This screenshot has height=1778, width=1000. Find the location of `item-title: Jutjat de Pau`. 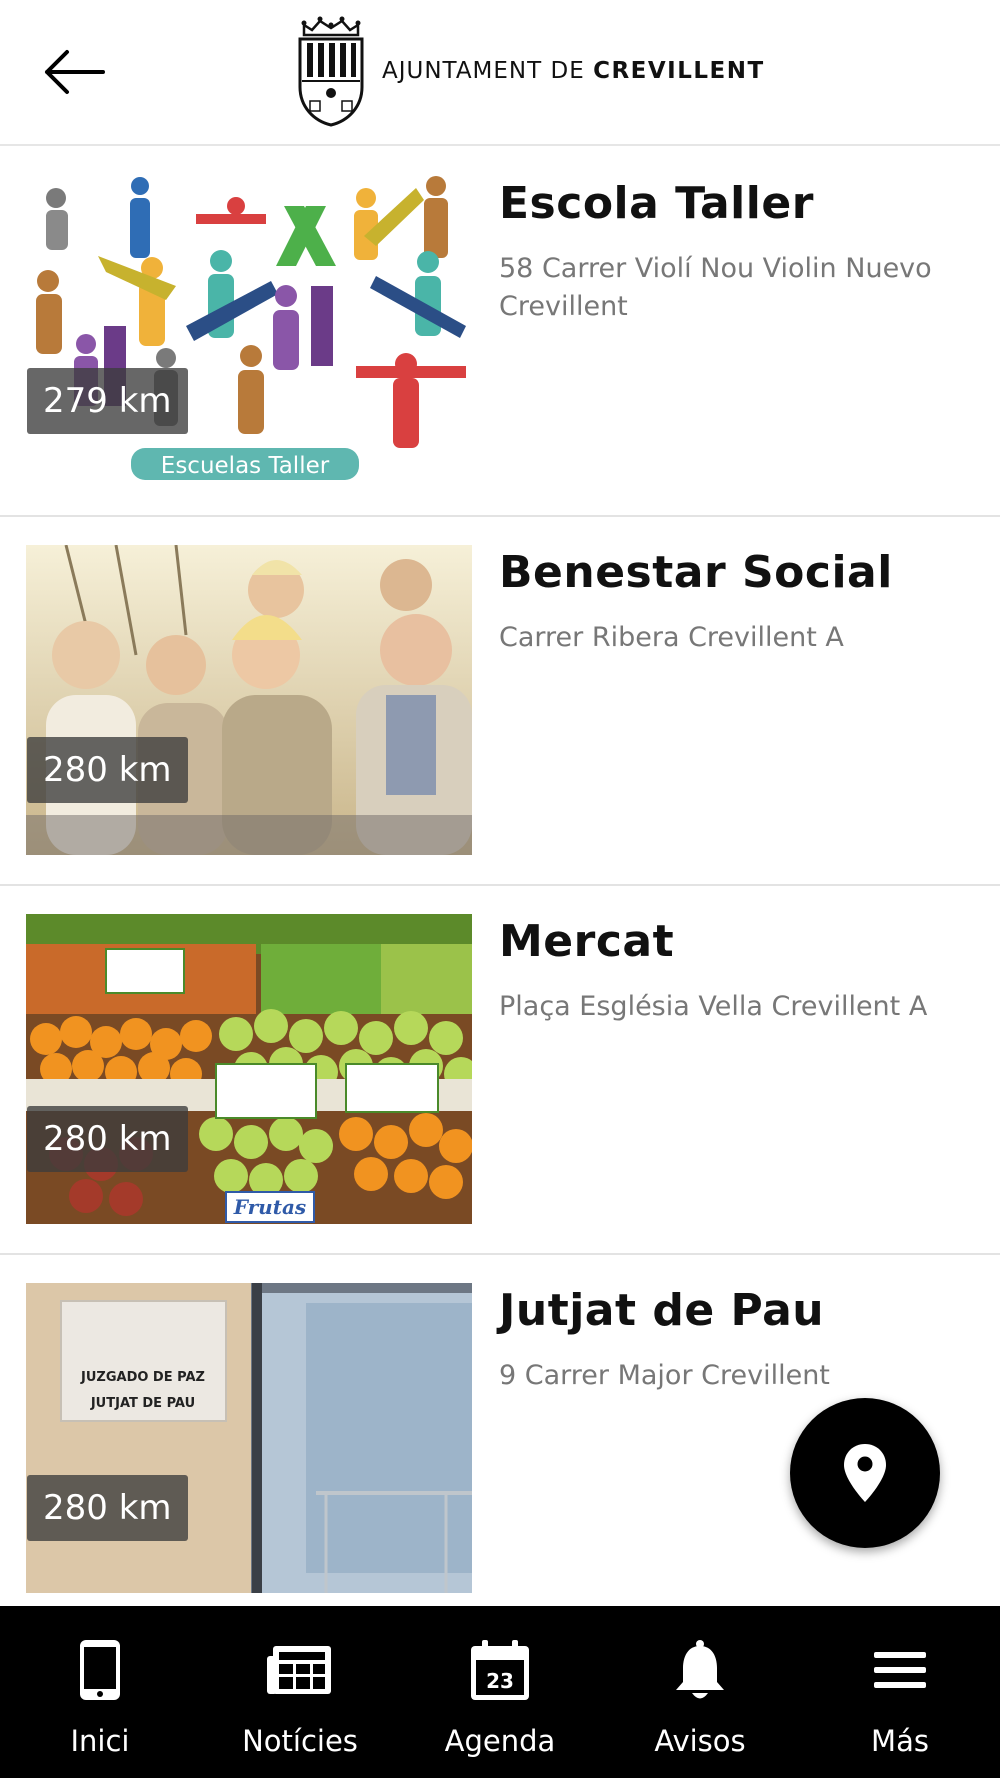

item-title: Jutjat de Pau is located at coordinates (662, 1310).